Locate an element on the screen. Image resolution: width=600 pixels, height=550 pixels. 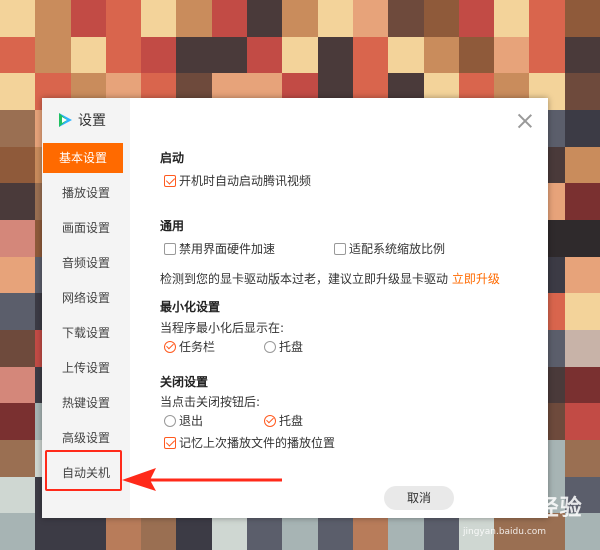
autostart-option: 开机时自动启动腾讯视频 is located at coordinates (237, 180).